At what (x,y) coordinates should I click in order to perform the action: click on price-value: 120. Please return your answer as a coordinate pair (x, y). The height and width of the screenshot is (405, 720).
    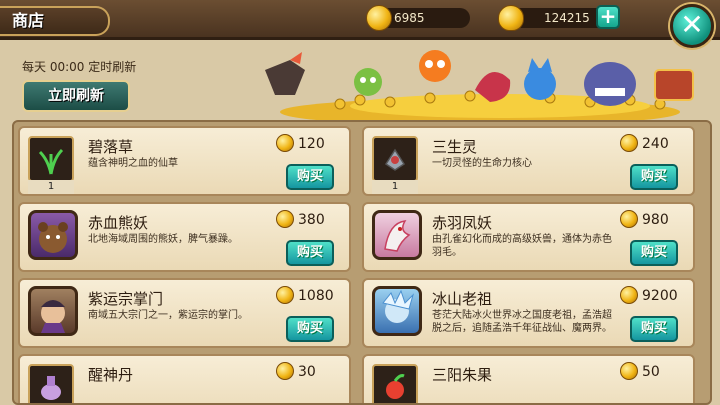
    Looking at the image, I should click on (311, 144).